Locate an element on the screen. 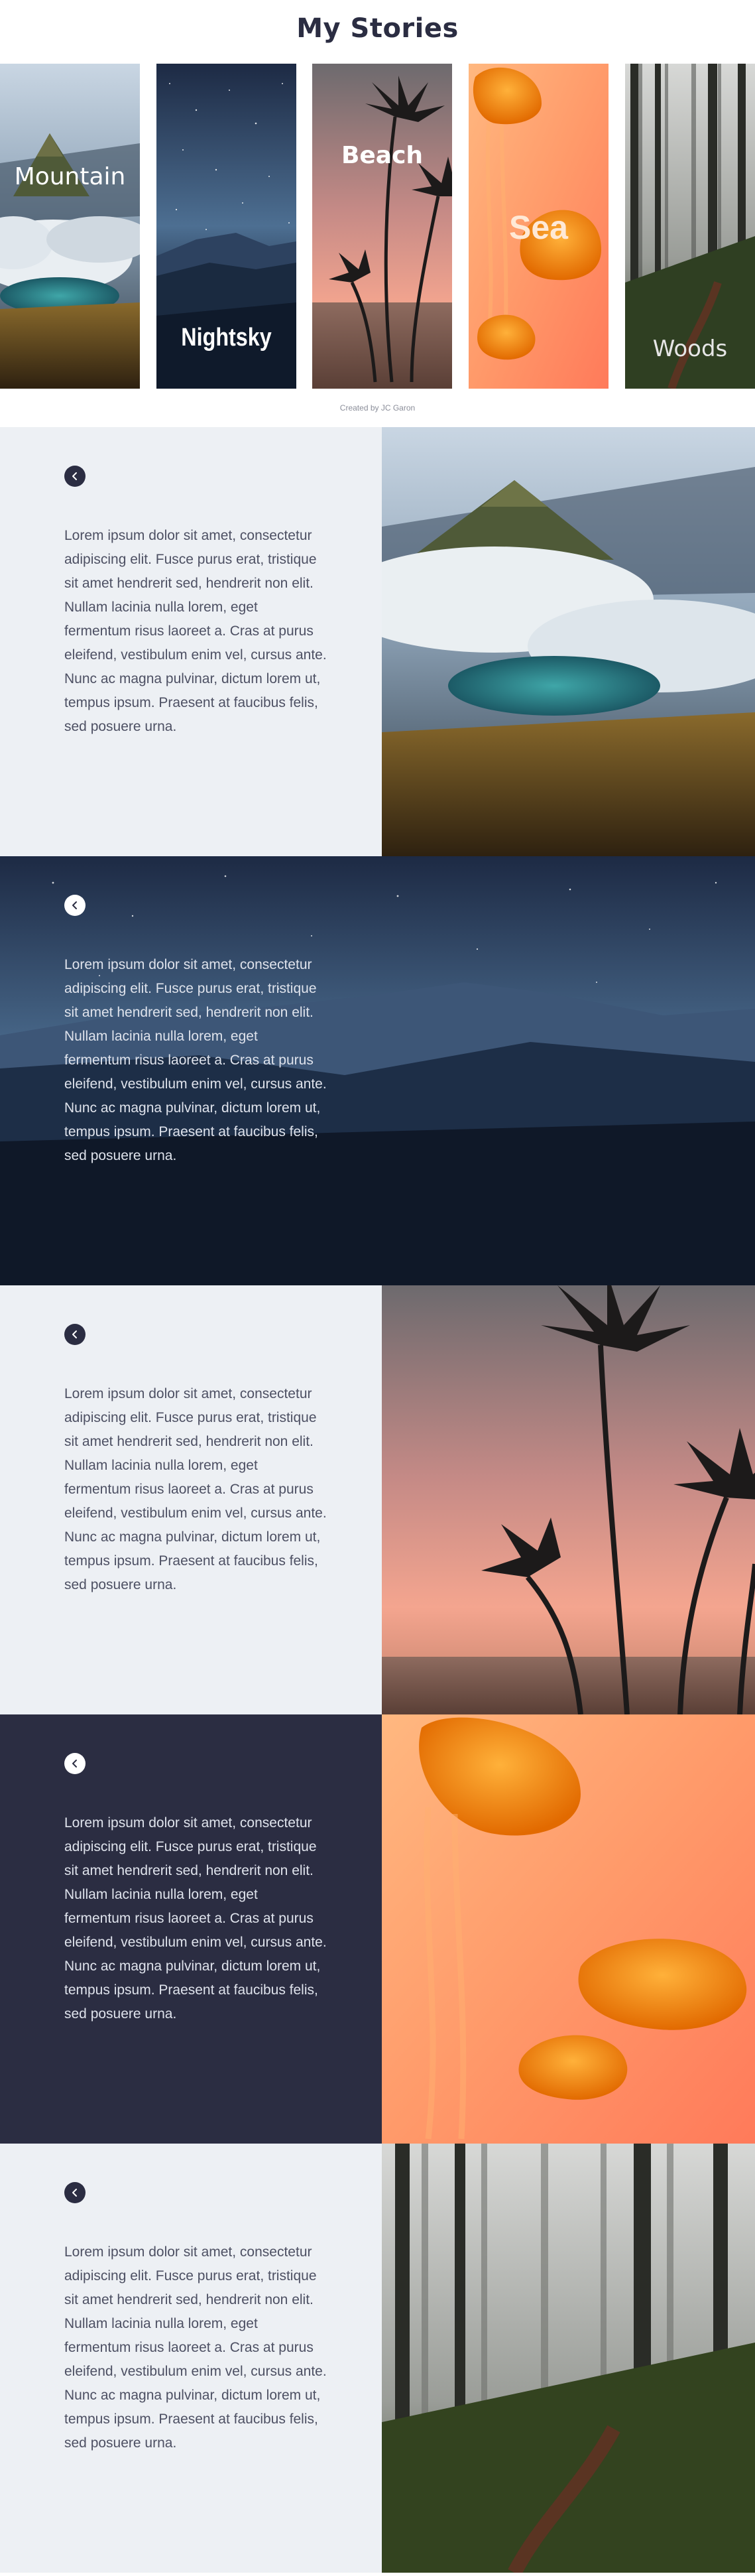  page-title: My Stories is located at coordinates (377, 29).